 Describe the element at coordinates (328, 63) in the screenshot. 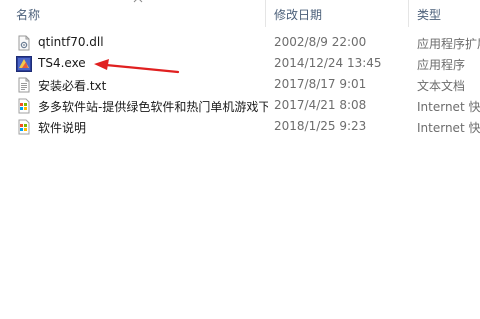

I see `file-date: 2014/12/24 13:45` at that location.